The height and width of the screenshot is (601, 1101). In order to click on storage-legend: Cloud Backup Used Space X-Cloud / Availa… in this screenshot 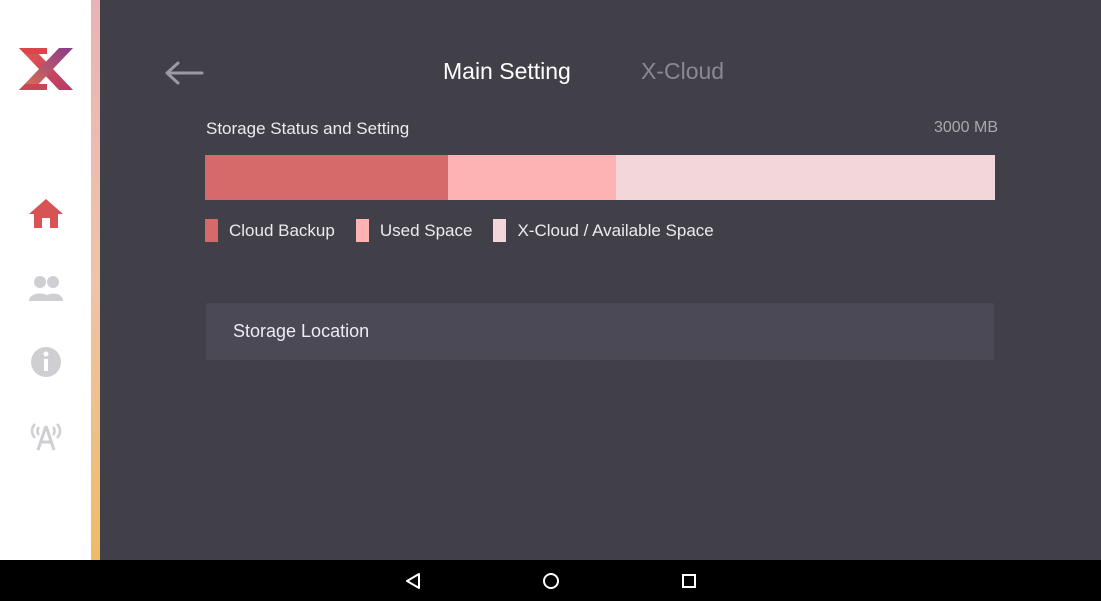, I will do `click(470, 230)`.